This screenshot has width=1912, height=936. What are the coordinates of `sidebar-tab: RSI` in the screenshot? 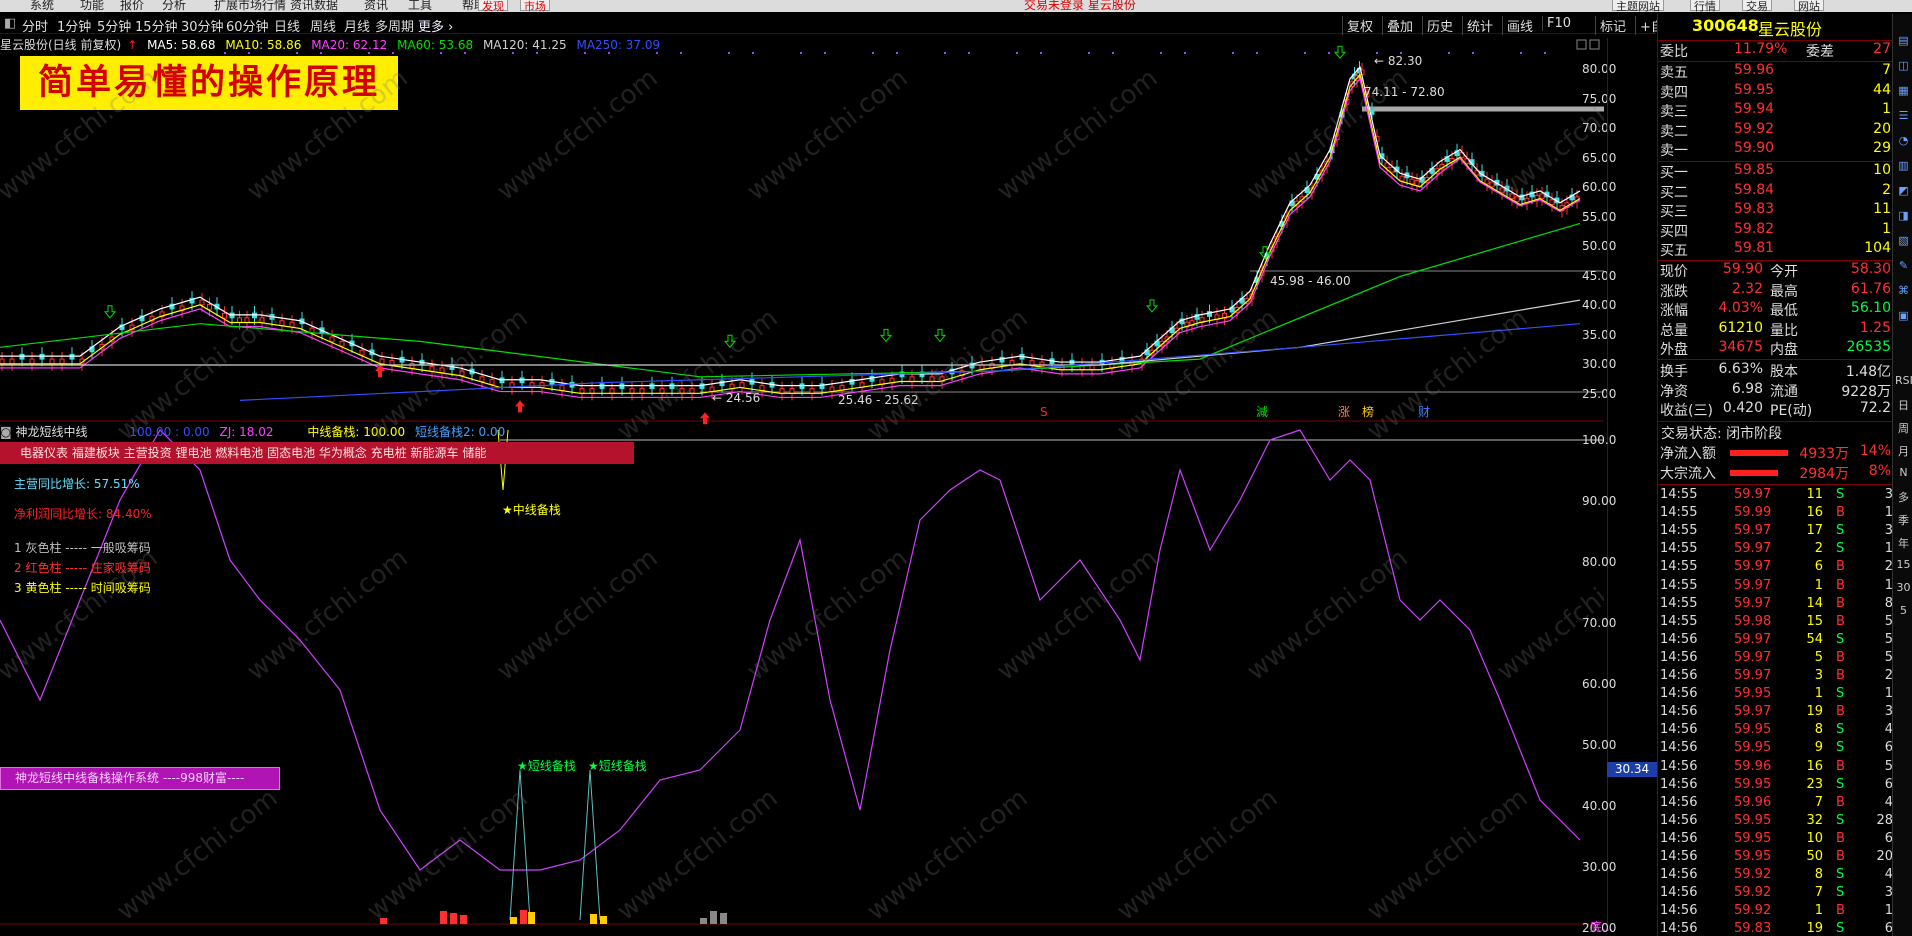 It's located at (1903, 380).